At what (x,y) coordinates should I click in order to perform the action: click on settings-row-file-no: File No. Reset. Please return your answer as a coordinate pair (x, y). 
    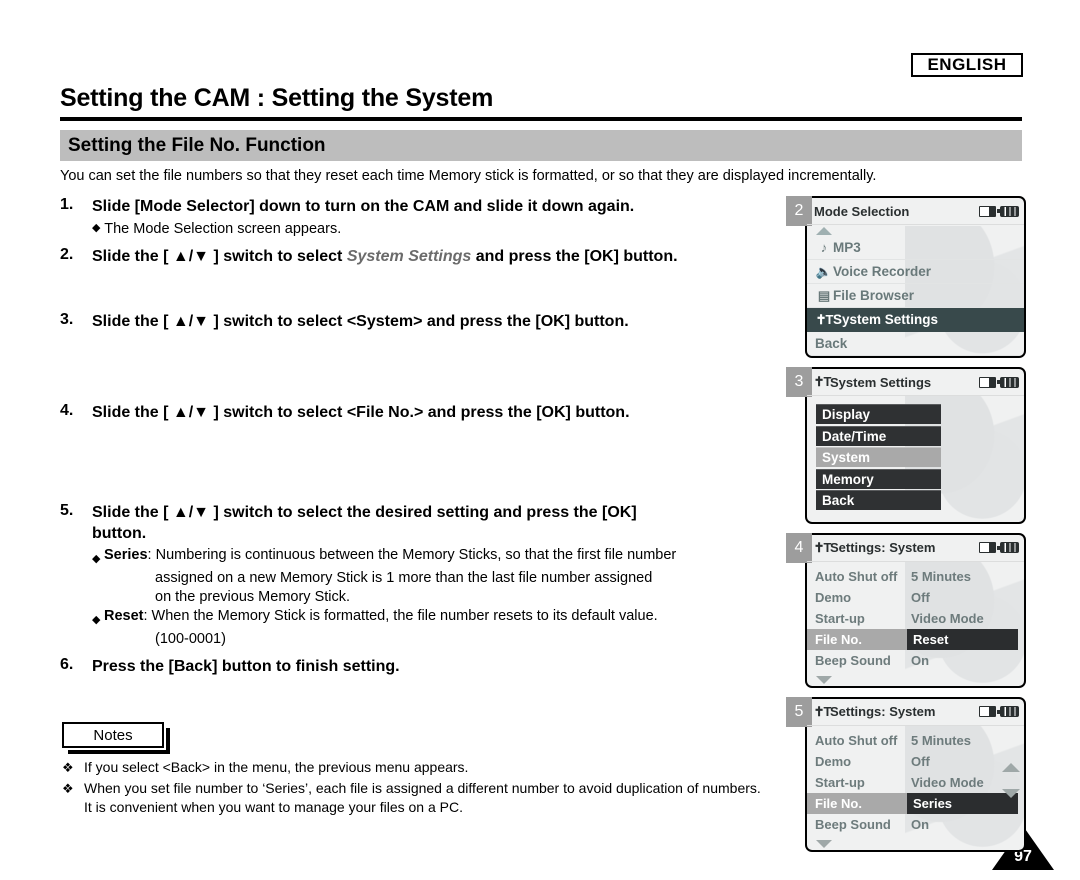
    Looking at the image, I should click on (915, 639).